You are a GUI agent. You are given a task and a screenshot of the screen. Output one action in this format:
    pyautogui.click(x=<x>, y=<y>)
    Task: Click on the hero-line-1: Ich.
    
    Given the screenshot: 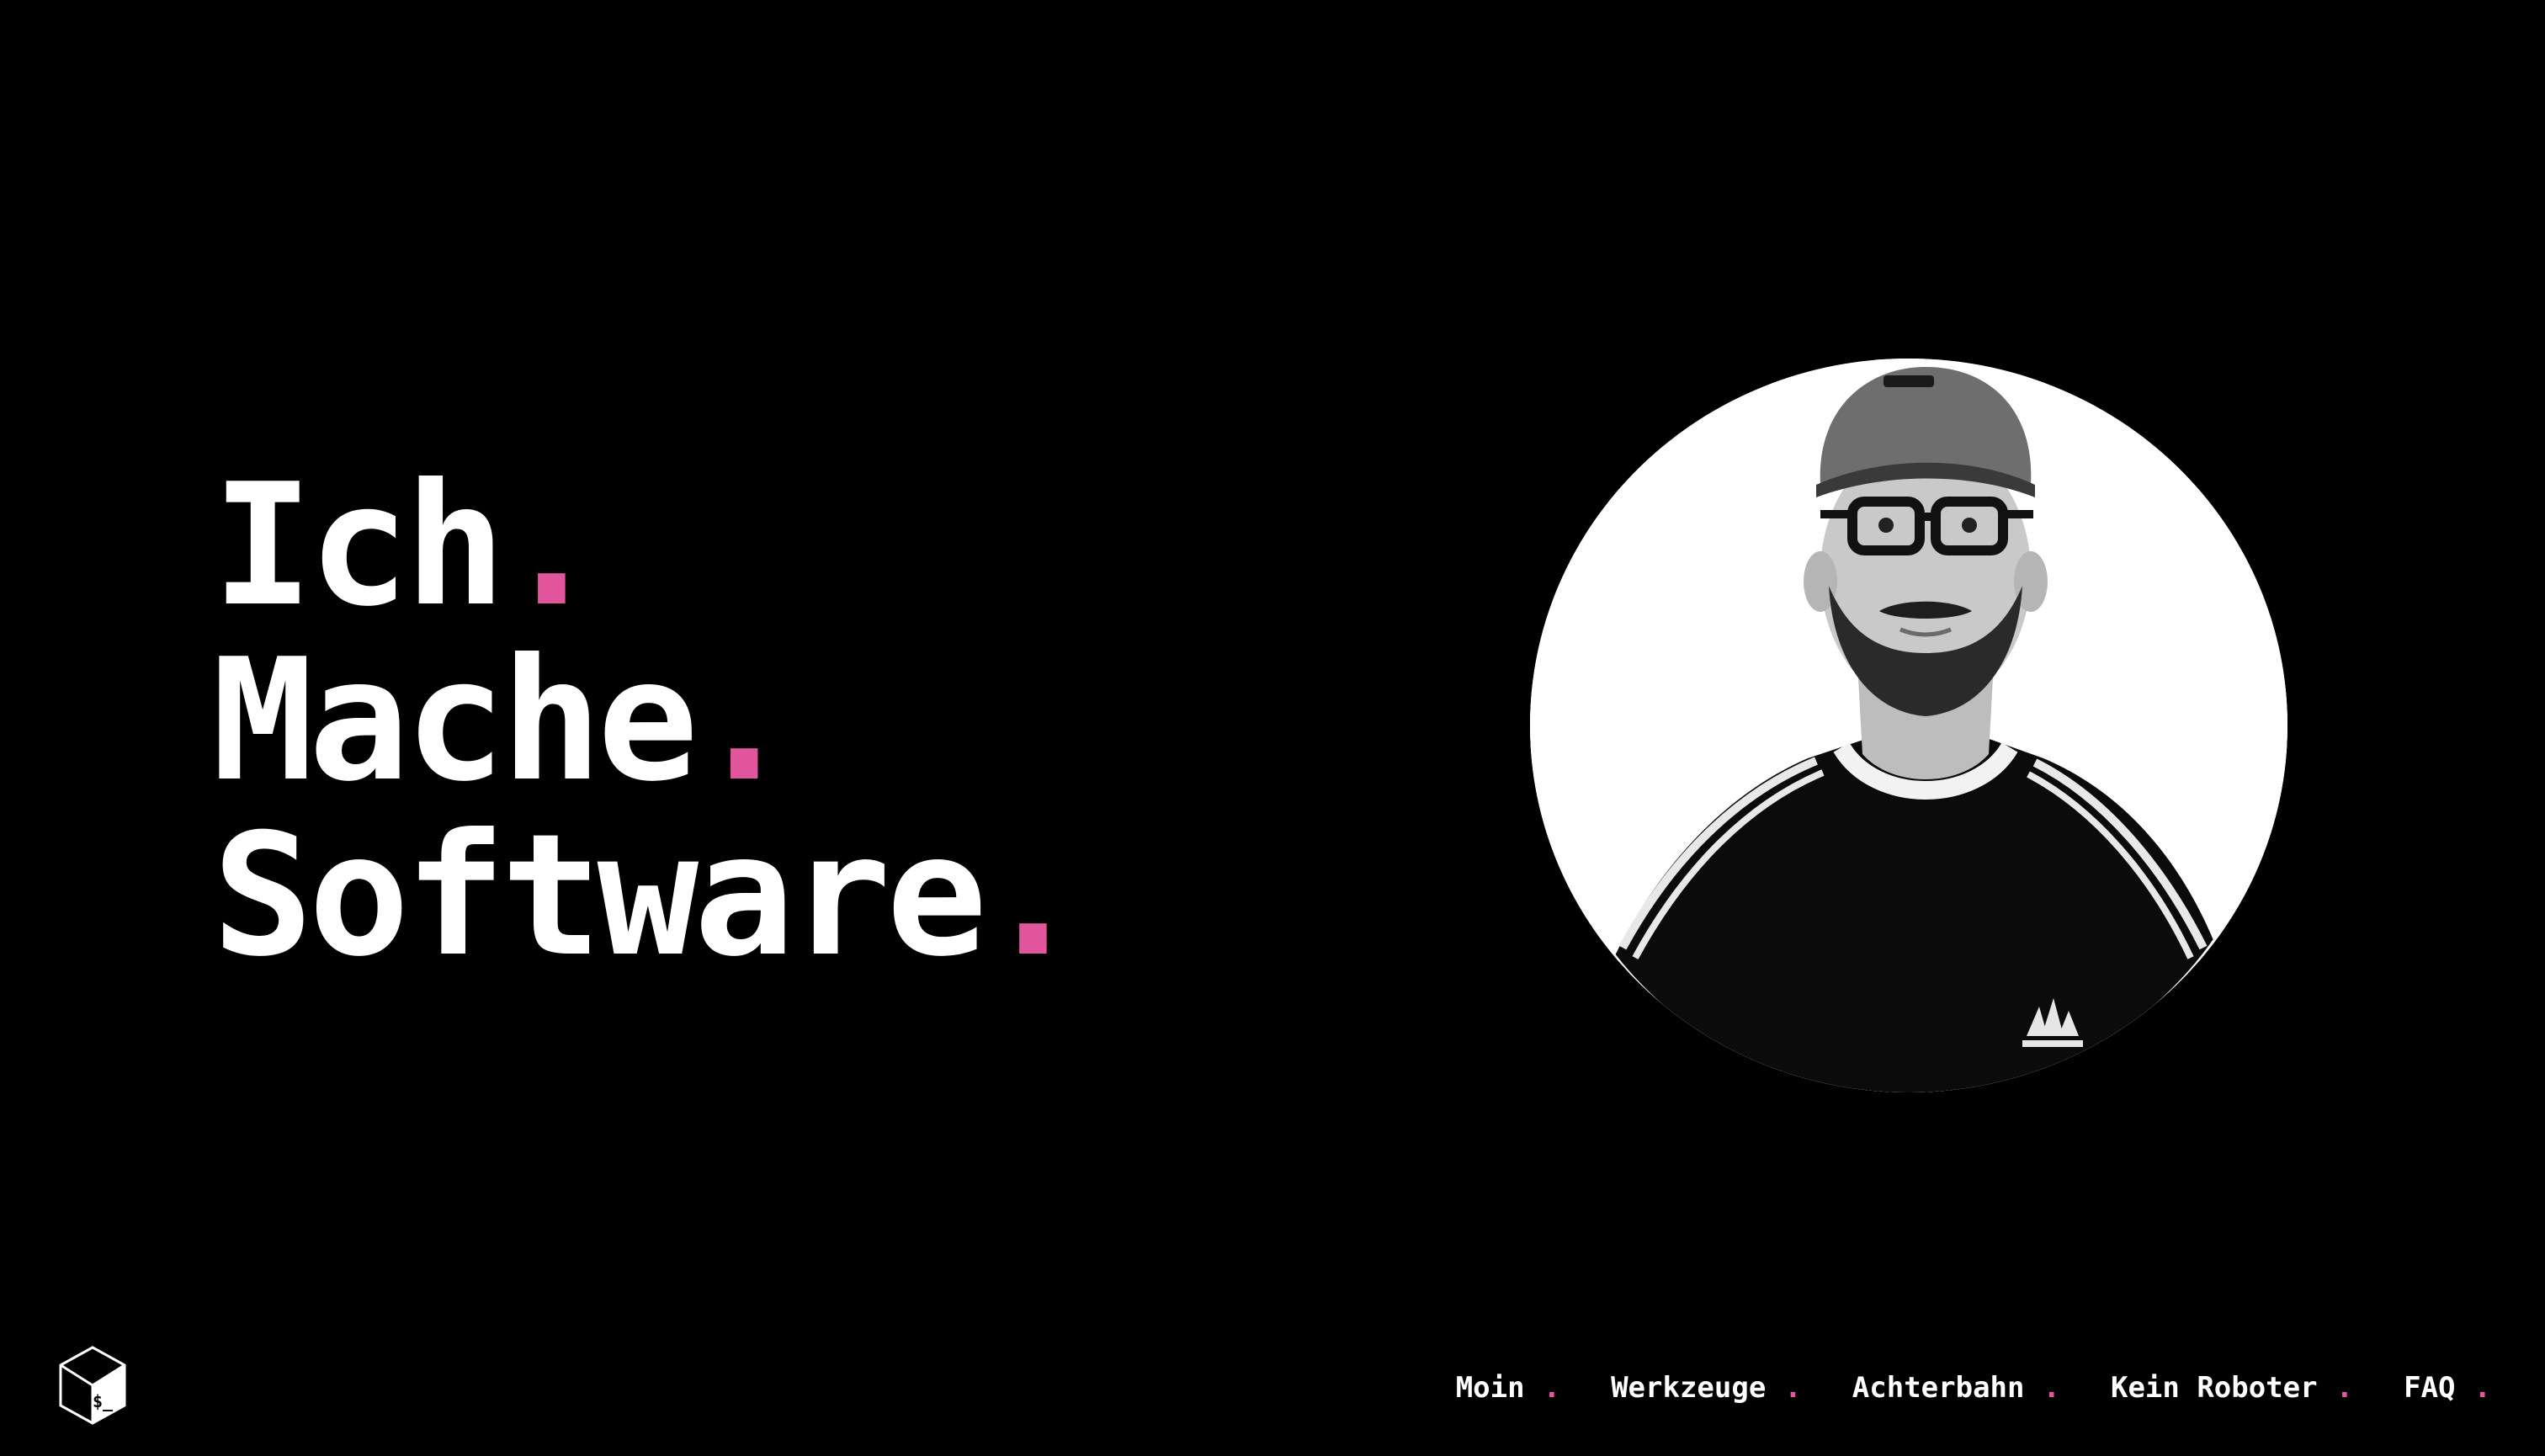 What is the action you would take?
    pyautogui.click(x=645, y=546)
    